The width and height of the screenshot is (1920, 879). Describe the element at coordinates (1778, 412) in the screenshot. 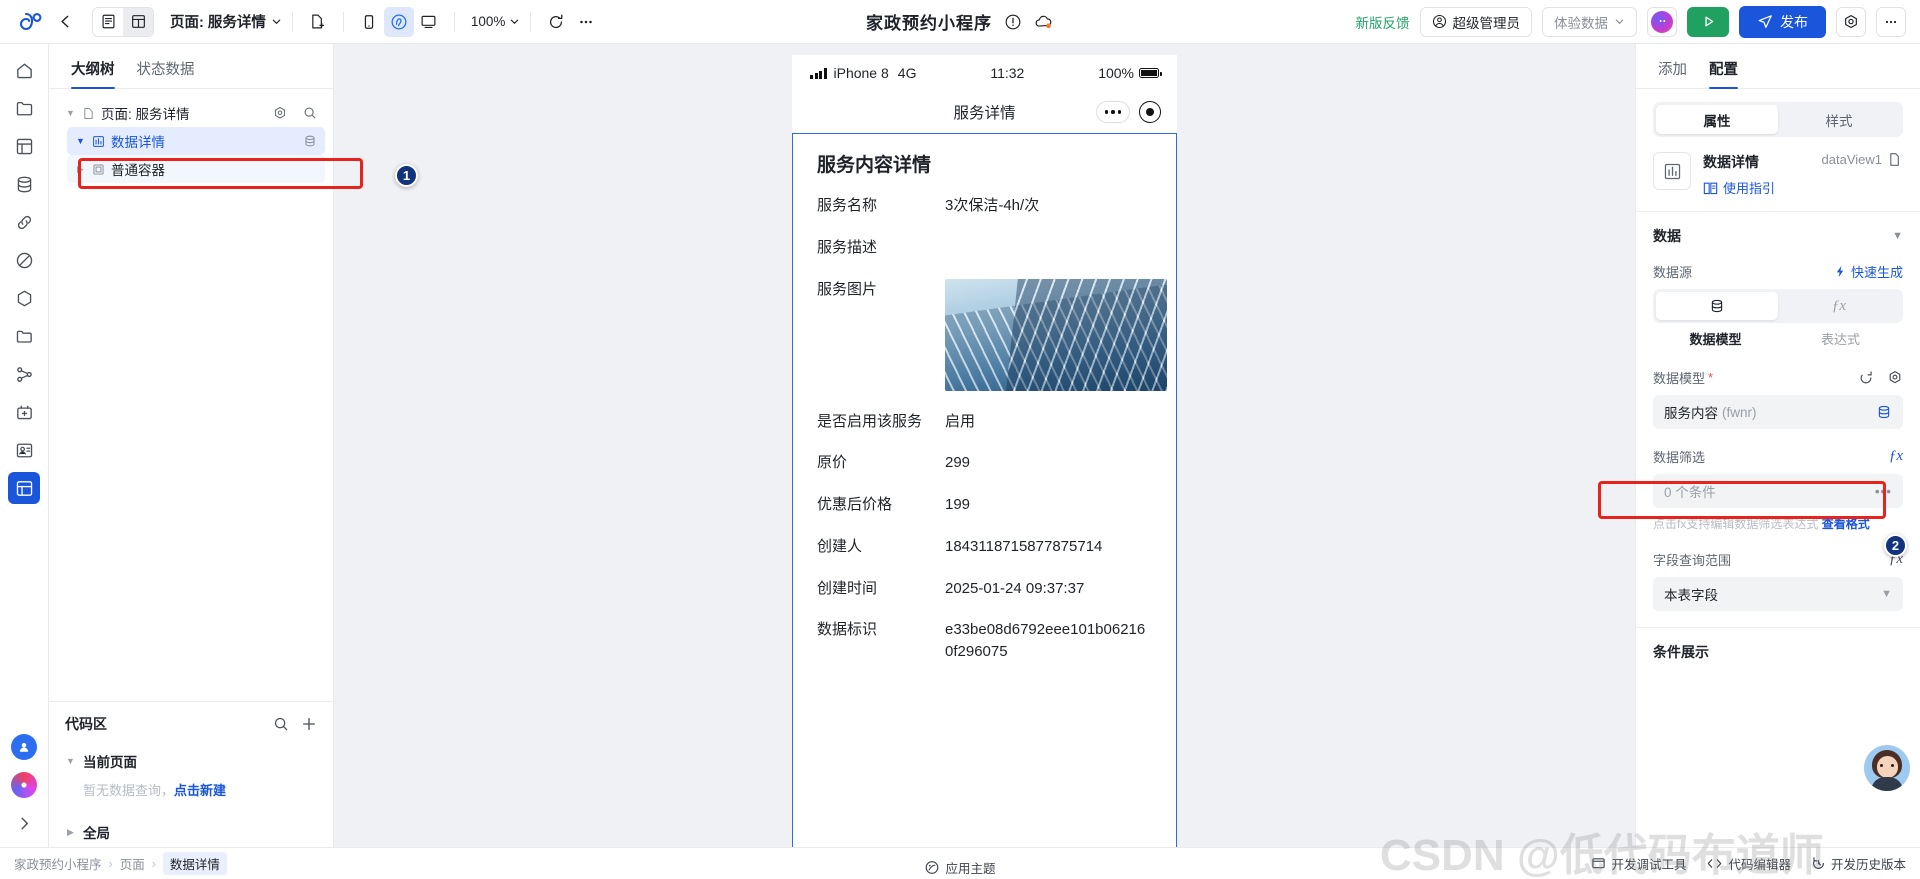

I see `data-model-select: 服务内容 (fwnr)` at that location.